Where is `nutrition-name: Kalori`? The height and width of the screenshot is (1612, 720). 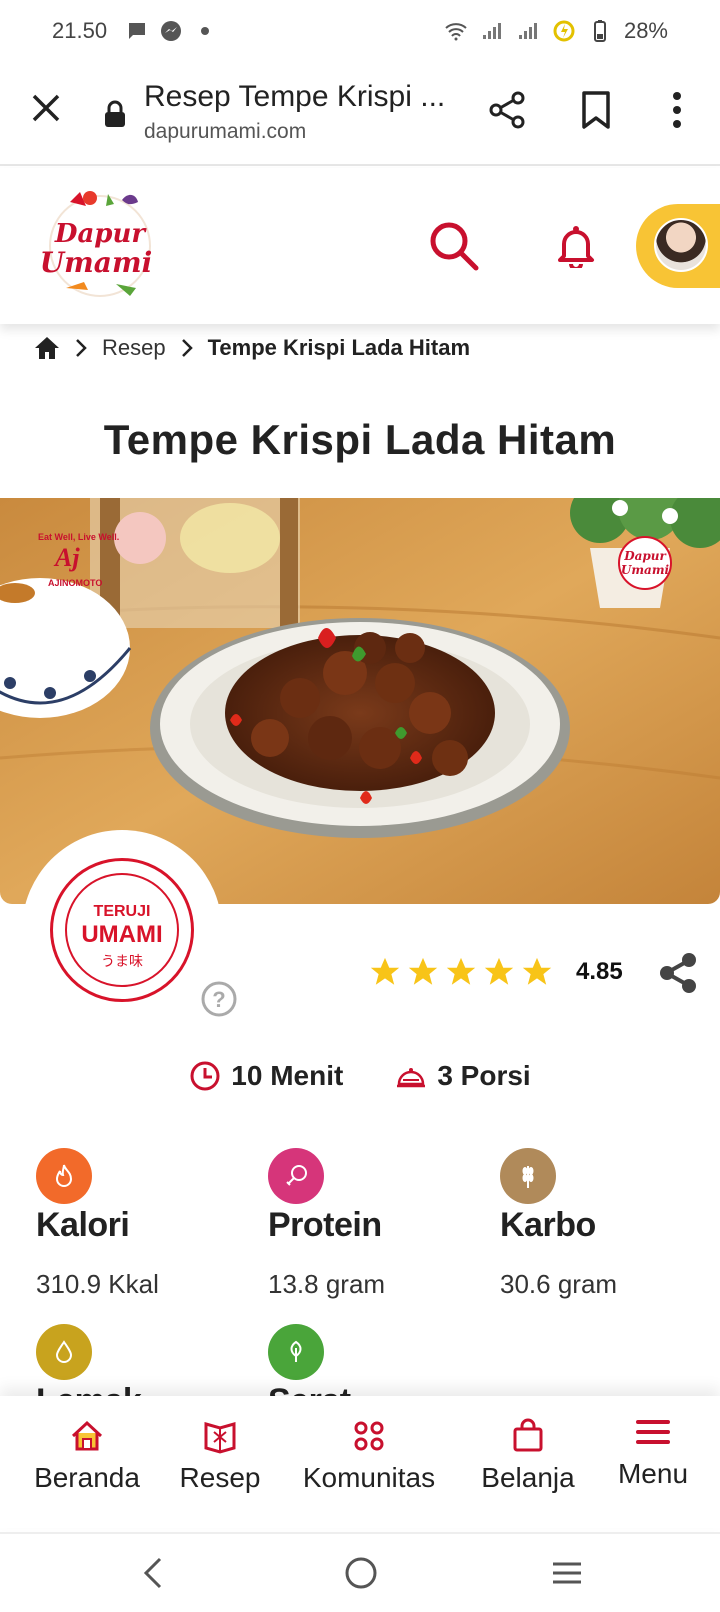
nutrition-name: Kalori is located at coordinates (83, 1225).